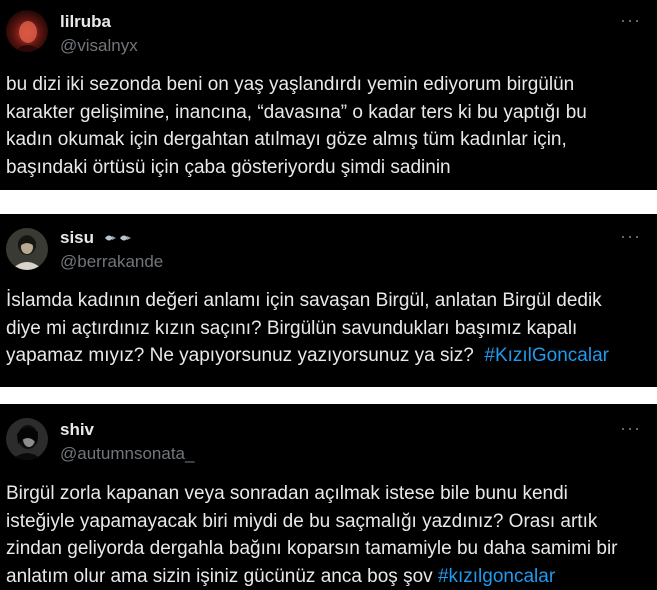 The height and width of the screenshot is (590, 657). What do you see at coordinates (118, 239) in the screenshot?
I see `sparkle-emoji-icon` at bounding box center [118, 239].